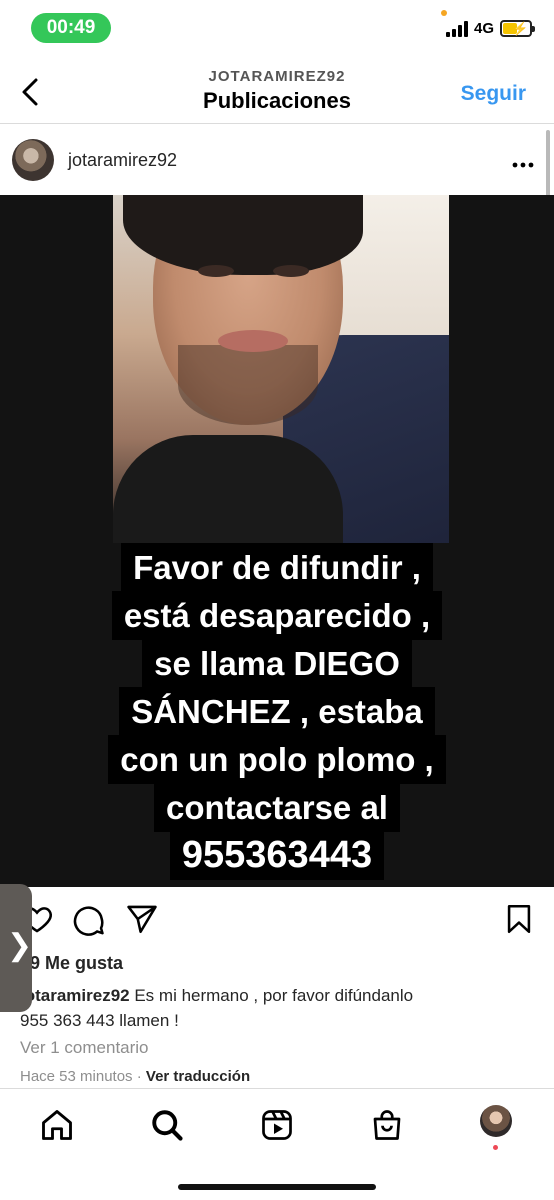  What do you see at coordinates (277, 1187) in the screenshot?
I see `home-indicator` at bounding box center [277, 1187].